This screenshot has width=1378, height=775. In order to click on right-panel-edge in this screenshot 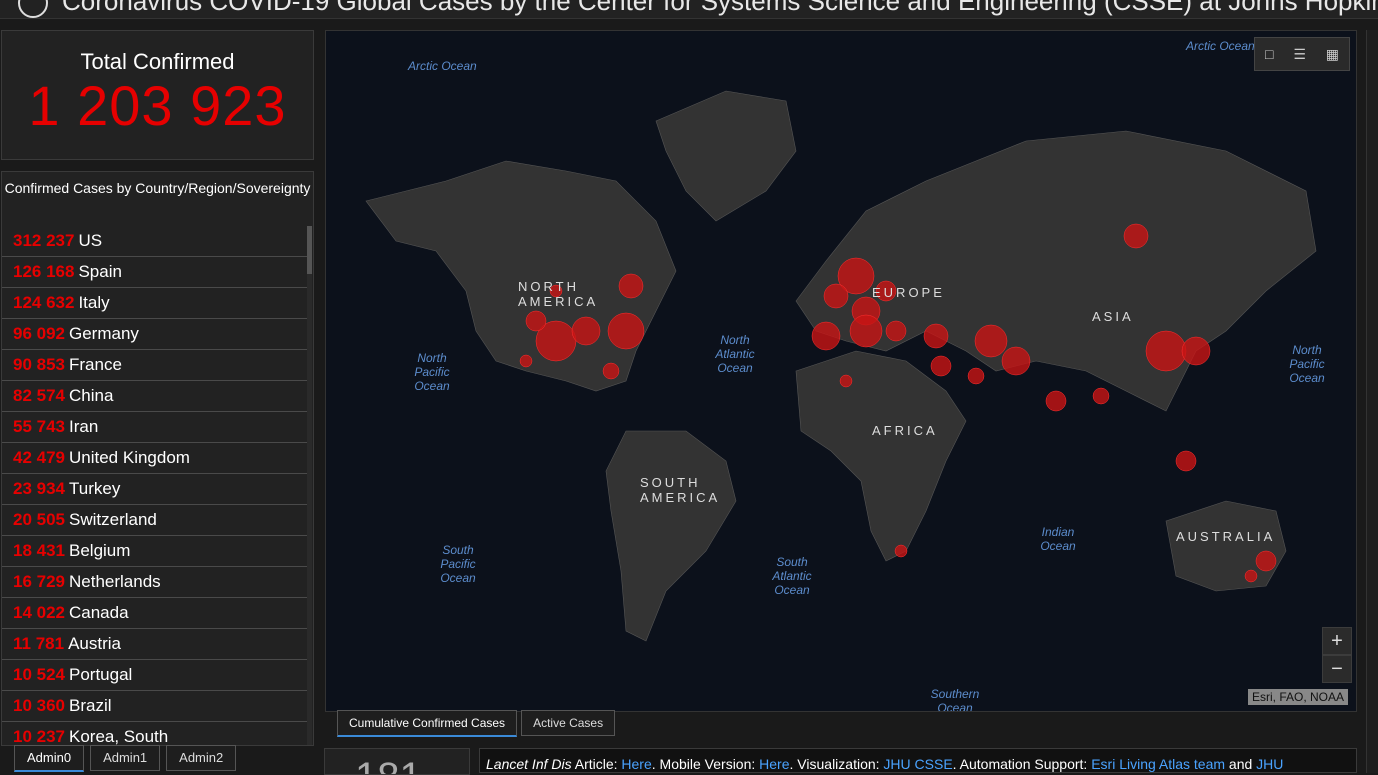, I will do `click(1372, 401)`.